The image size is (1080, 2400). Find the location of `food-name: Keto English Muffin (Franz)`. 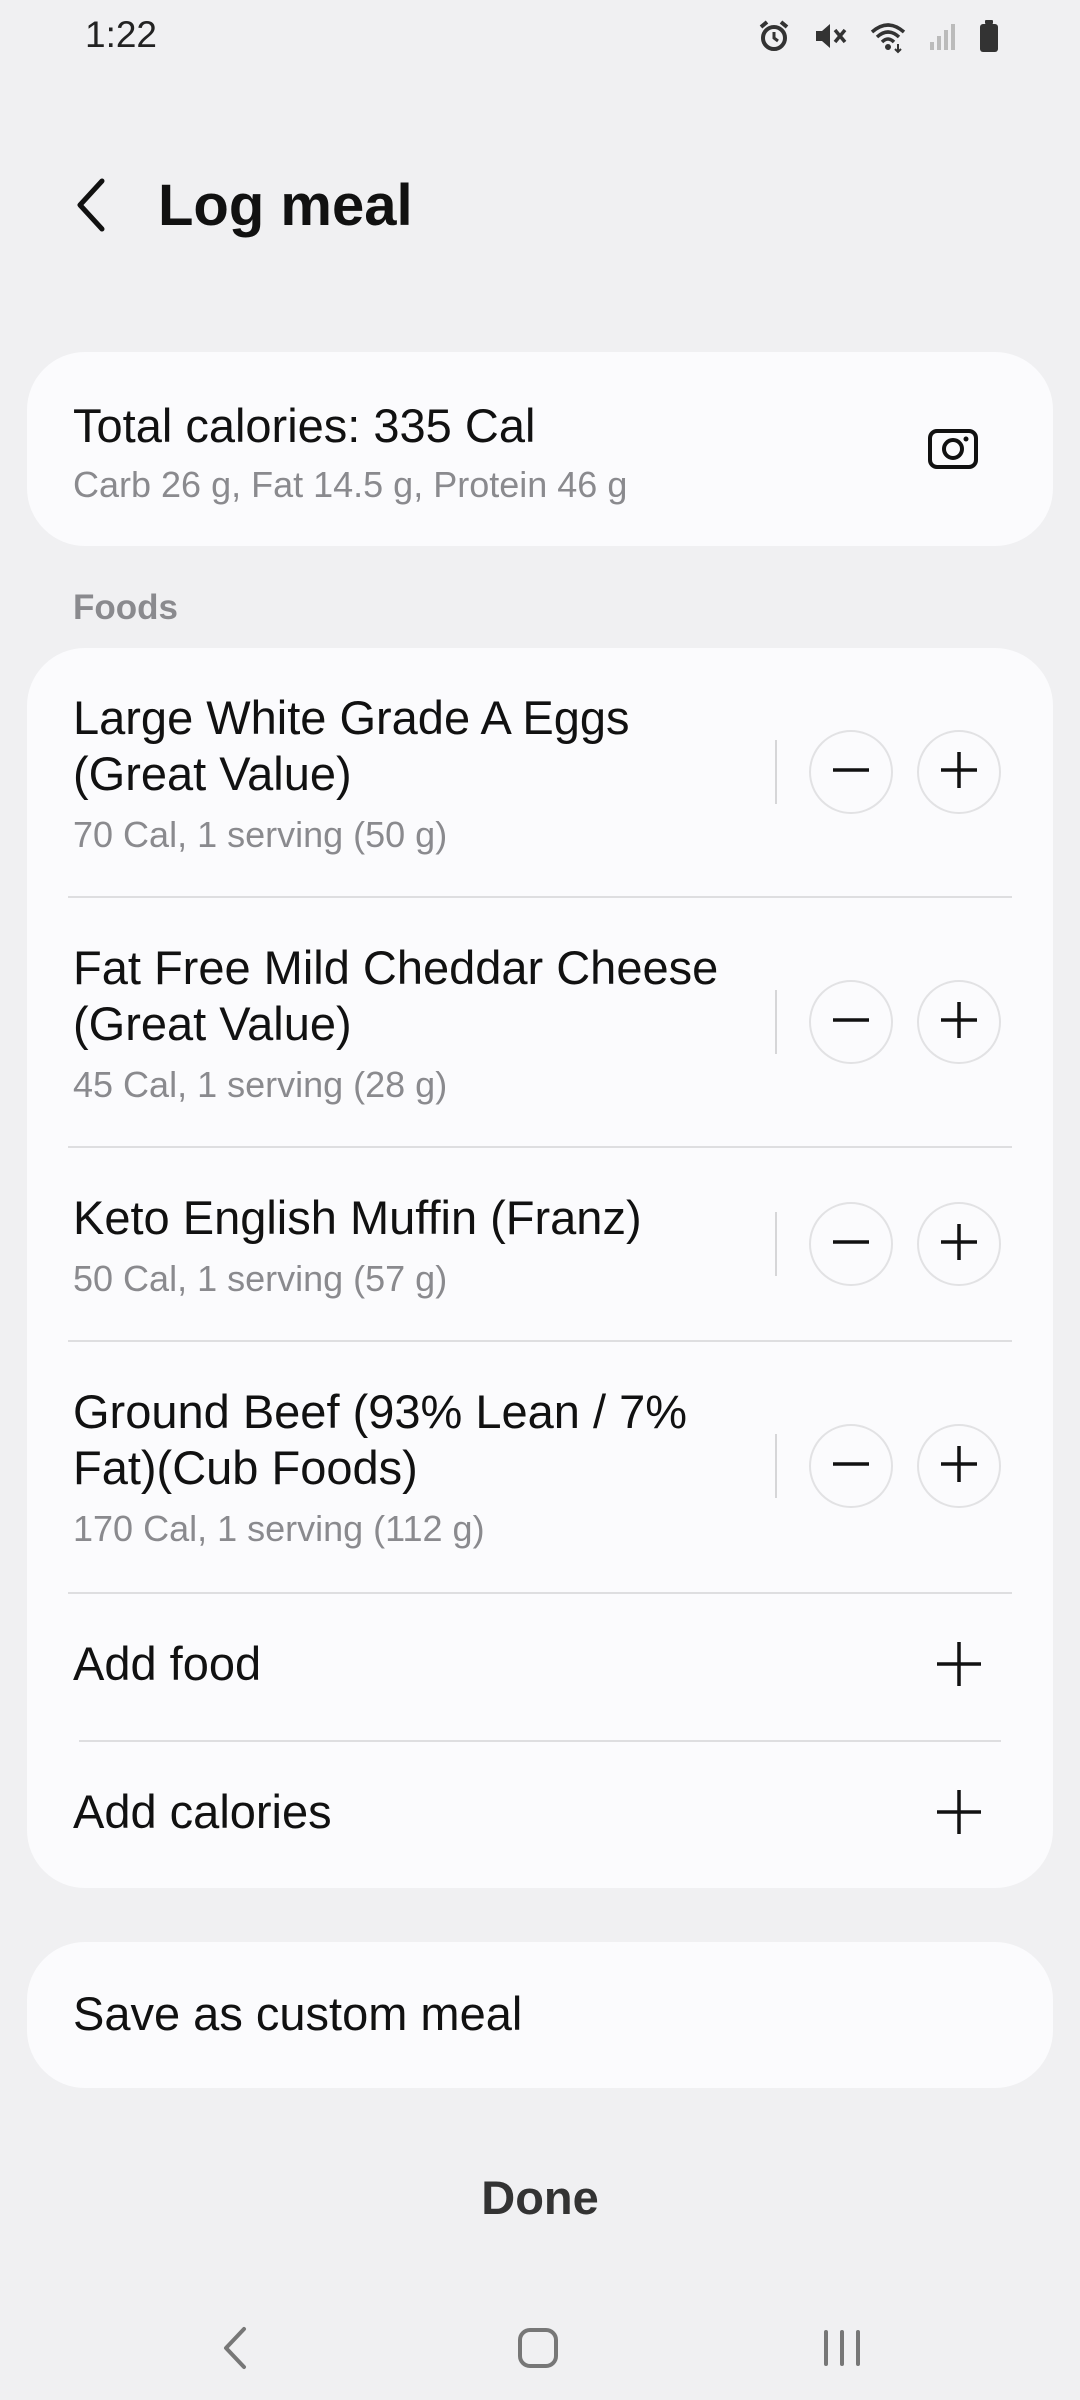

food-name: Keto English Muffin (Franz) is located at coordinates (357, 1217).